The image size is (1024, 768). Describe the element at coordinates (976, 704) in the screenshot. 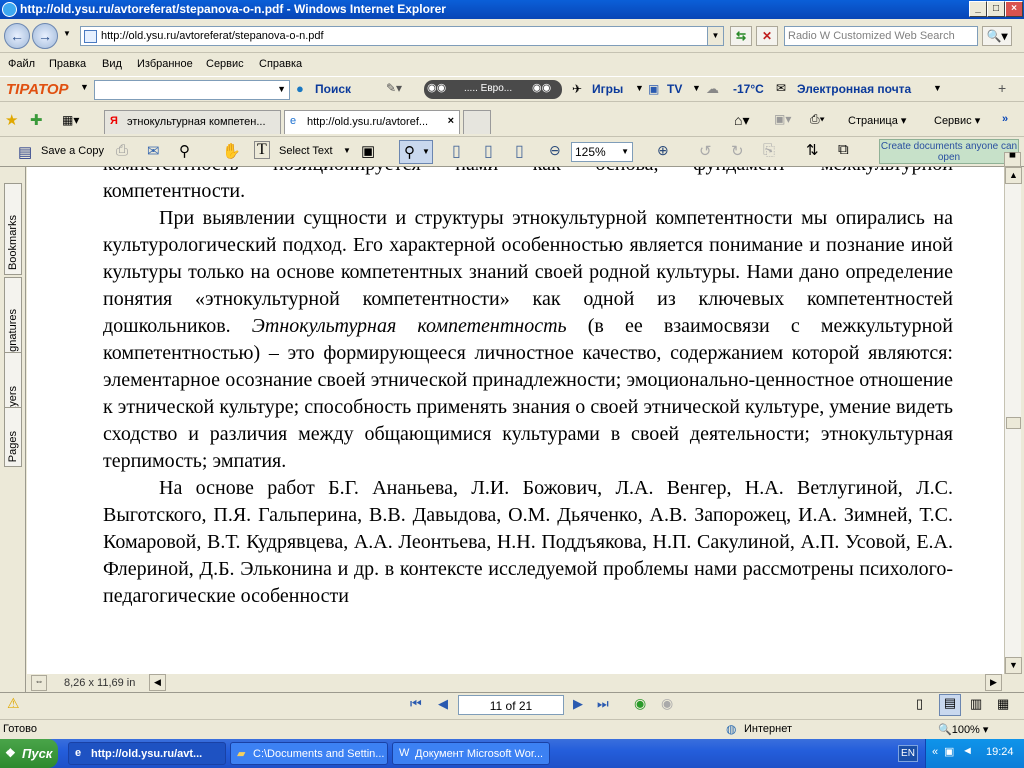

I see `facing-icon: ▥` at that location.